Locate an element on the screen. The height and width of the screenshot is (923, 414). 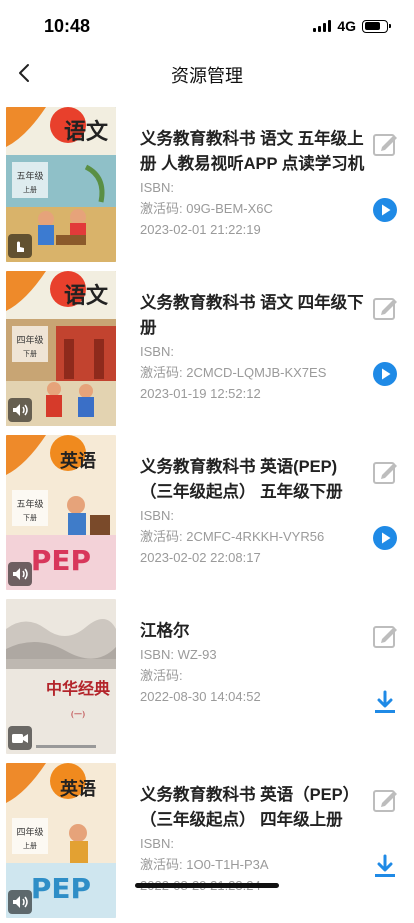
page-title: 资源管理 is located at coordinates (207, 75).